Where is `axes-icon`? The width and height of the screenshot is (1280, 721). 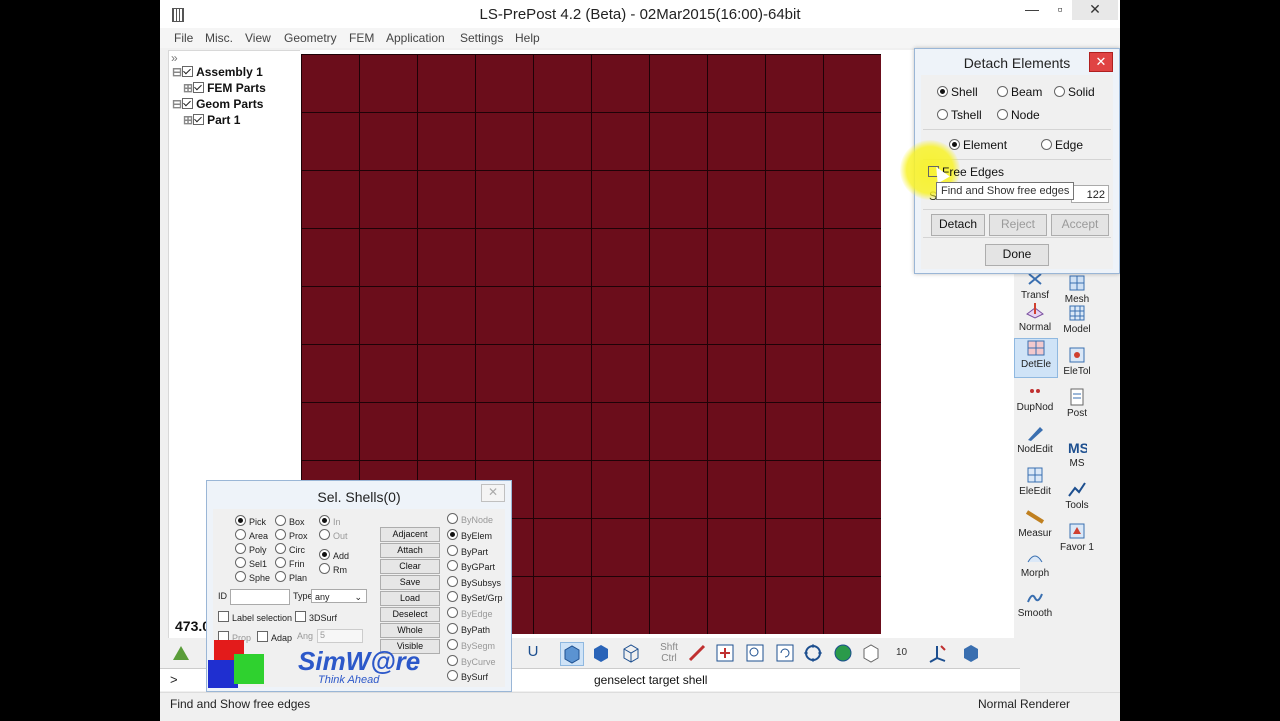 axes-icon is located at coordinates (937, 653).